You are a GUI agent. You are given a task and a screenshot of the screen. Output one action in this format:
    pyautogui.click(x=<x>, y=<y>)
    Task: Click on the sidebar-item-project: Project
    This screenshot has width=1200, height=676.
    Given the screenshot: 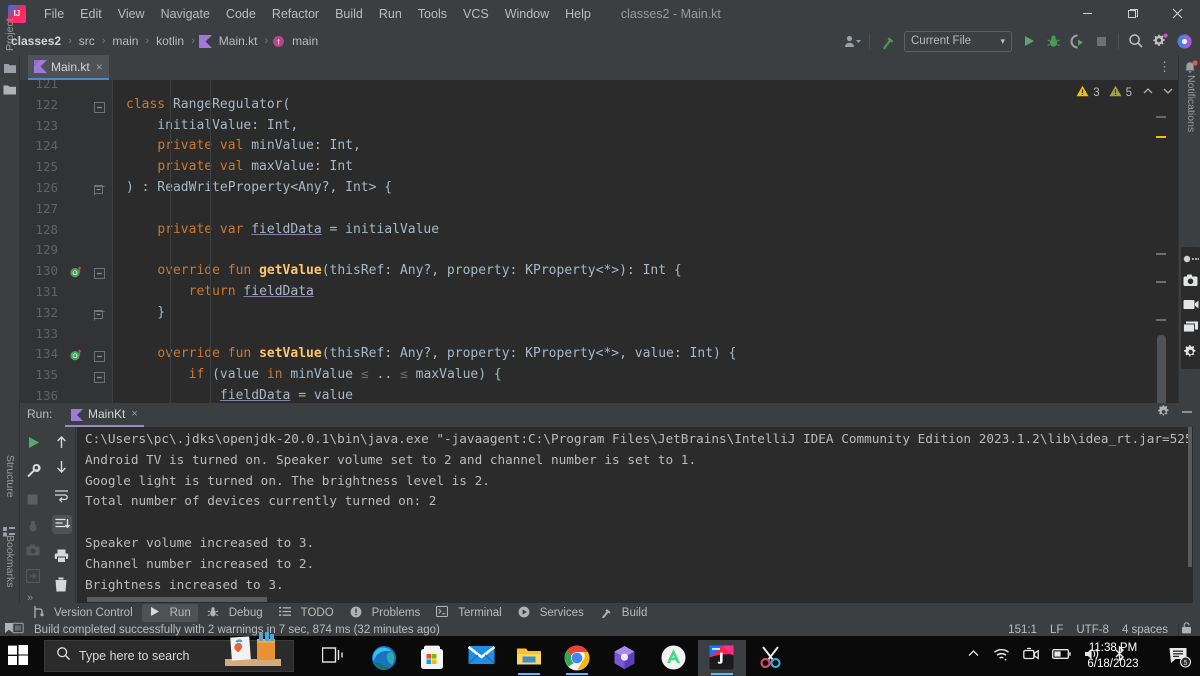 What is the action you would take?
    pyautogui.click(x=10, y=25)
    